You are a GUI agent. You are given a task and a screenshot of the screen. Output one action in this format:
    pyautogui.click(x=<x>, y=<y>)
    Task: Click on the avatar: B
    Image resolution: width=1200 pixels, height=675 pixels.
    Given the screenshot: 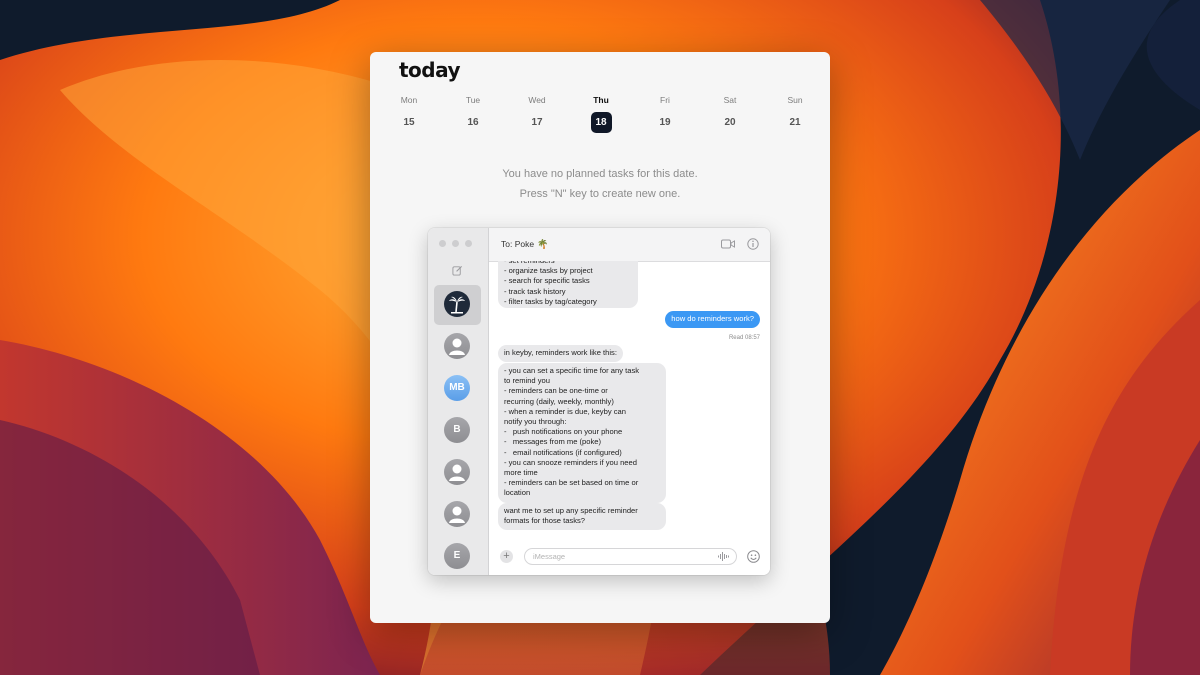 What is the action you would take?
    pyautogui.click(x=457, y=430)
    